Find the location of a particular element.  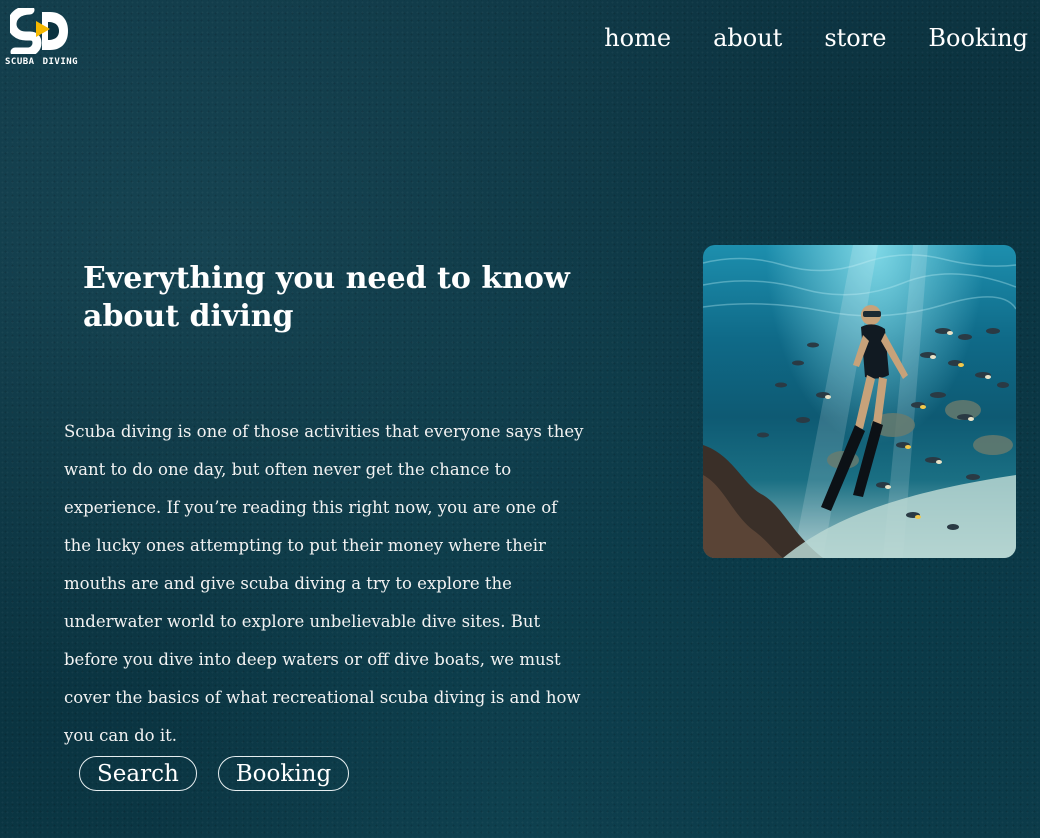

nav-store-link: store is located at coordinates (855, 38).